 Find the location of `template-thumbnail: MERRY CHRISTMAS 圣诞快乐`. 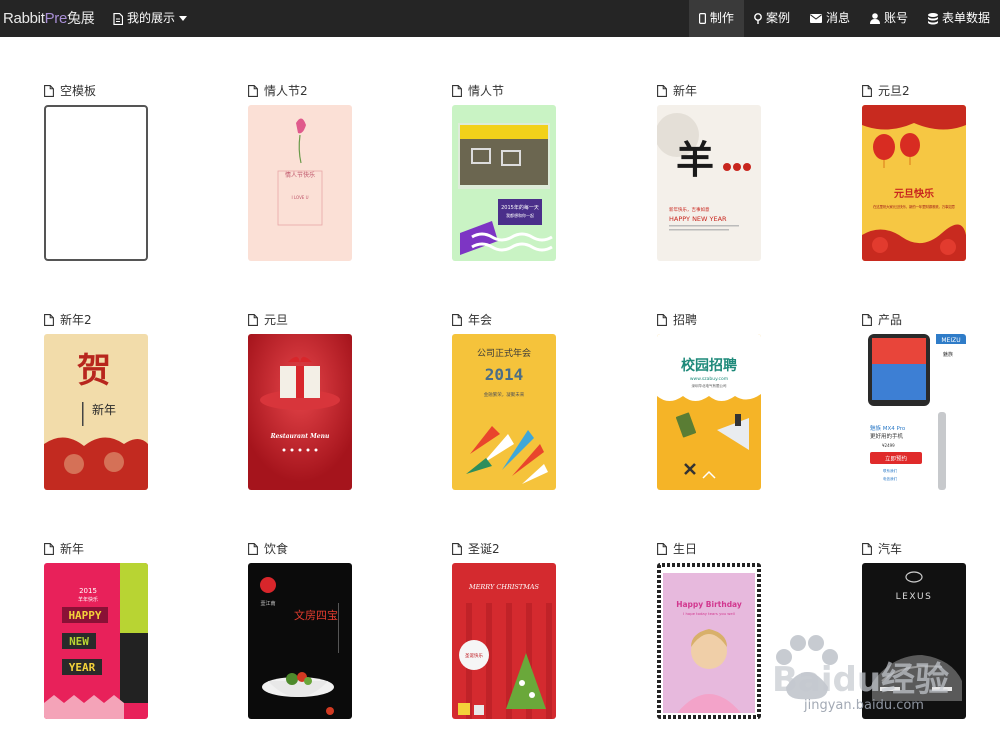

template-thumbnail: MERRY CHRISTMAS 圣诞快乐 is located at coordinates (504, 641).